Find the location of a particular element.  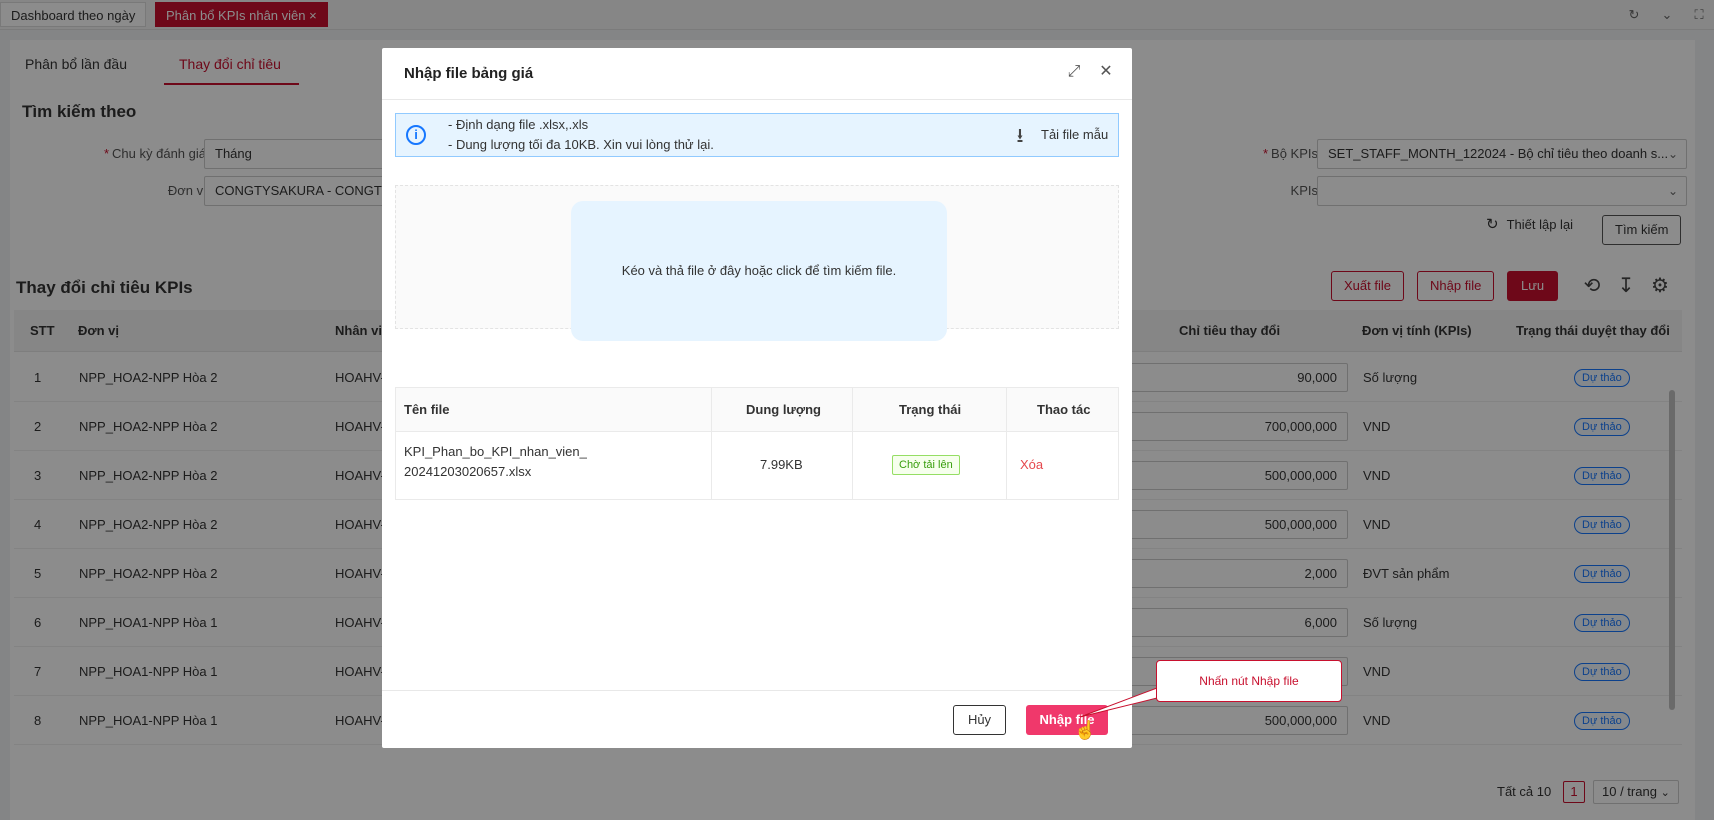

expand-icon: ⤢ is located at coordinates (1074, 72).